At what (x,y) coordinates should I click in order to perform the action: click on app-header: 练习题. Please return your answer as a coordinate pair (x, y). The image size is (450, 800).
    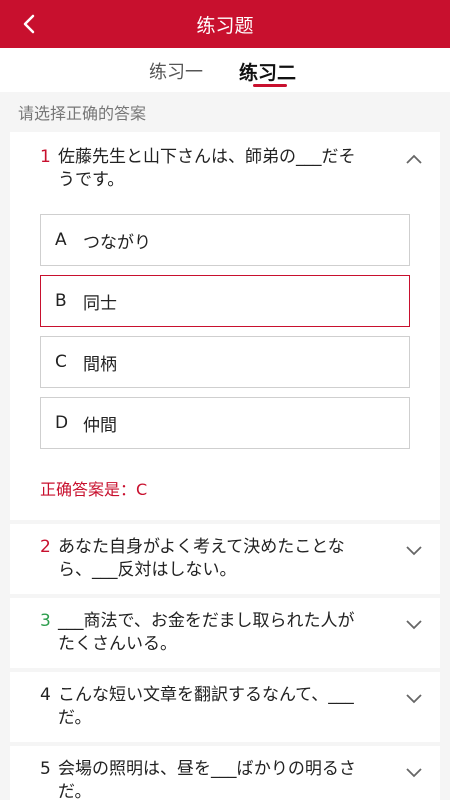
    Looking at the image, I should click on (225, 24).